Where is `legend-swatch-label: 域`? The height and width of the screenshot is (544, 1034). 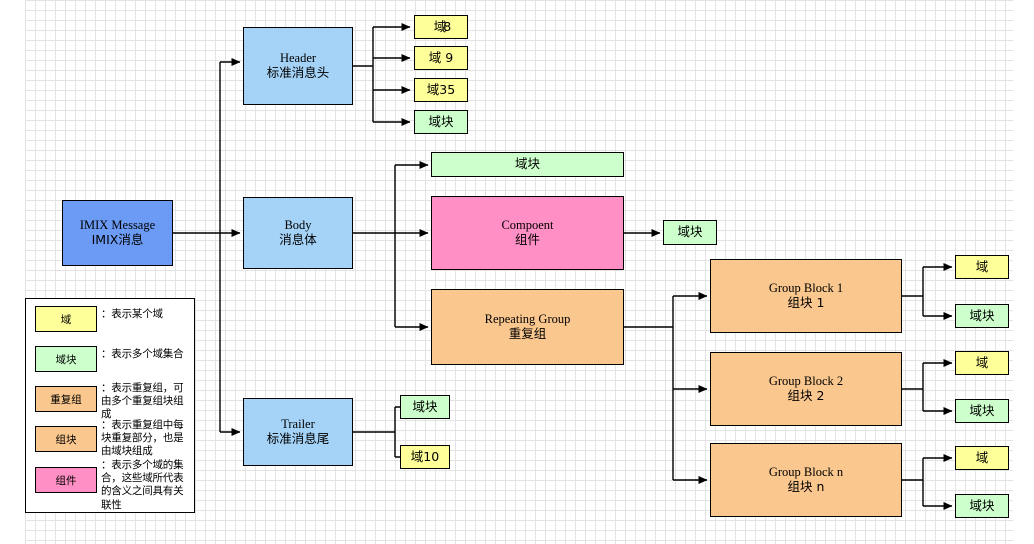
legend-swatch-label: 域 is located at coordinates (66, 319).